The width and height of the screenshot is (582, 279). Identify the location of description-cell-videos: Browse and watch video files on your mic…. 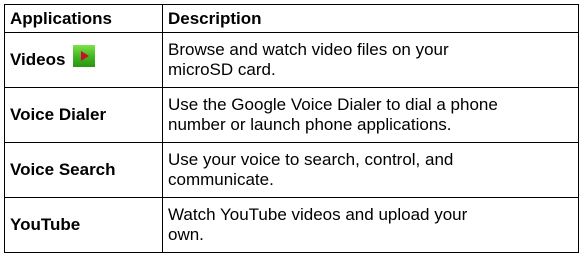
(370, 60).